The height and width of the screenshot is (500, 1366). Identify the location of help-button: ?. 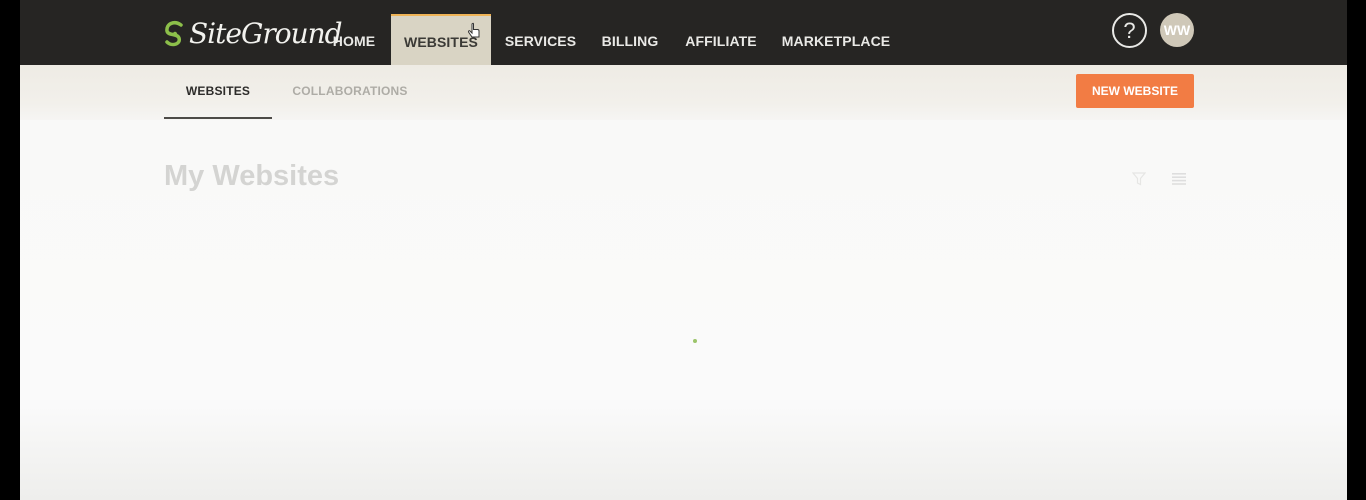
(1129, 30).